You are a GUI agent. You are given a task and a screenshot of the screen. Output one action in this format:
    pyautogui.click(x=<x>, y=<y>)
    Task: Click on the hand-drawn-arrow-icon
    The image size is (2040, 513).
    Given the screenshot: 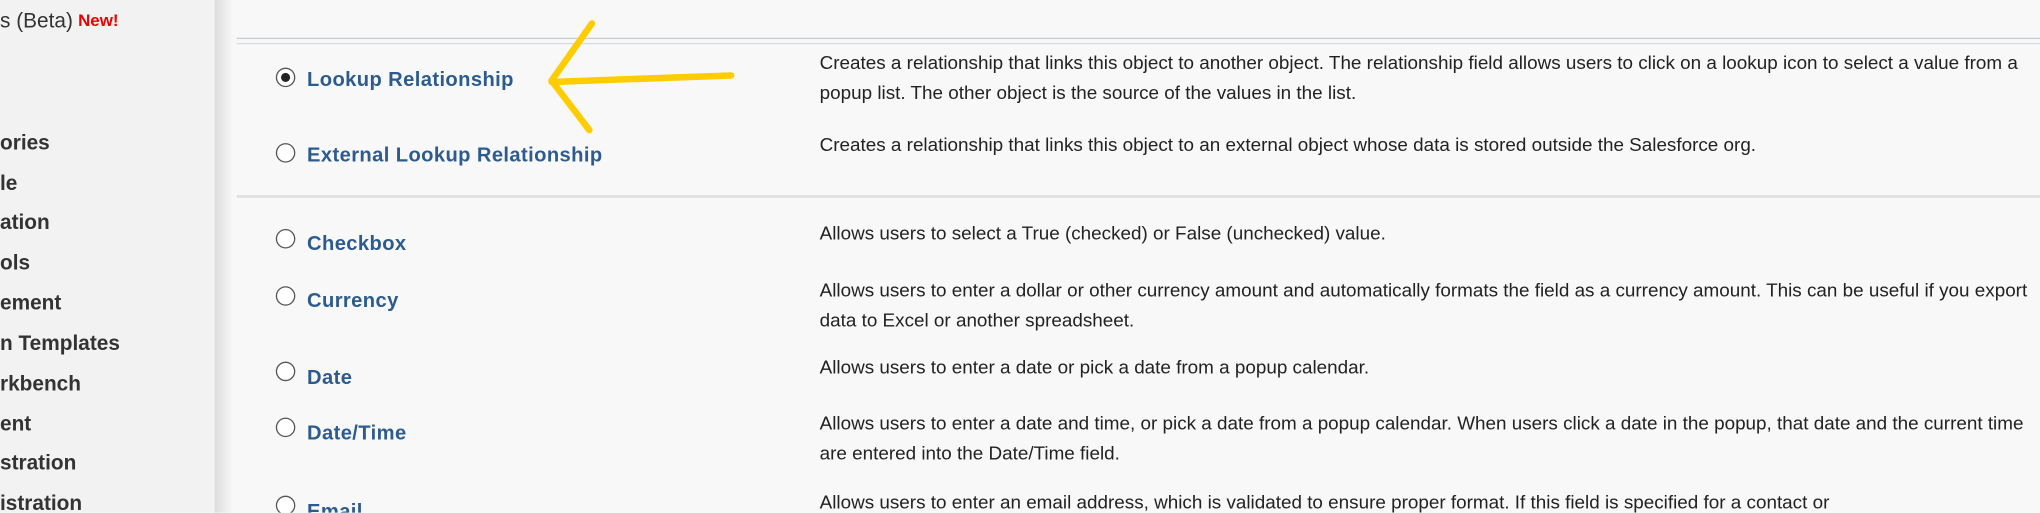 What is the action you would take?
    pyautogui.click(x=641, y=77)
    